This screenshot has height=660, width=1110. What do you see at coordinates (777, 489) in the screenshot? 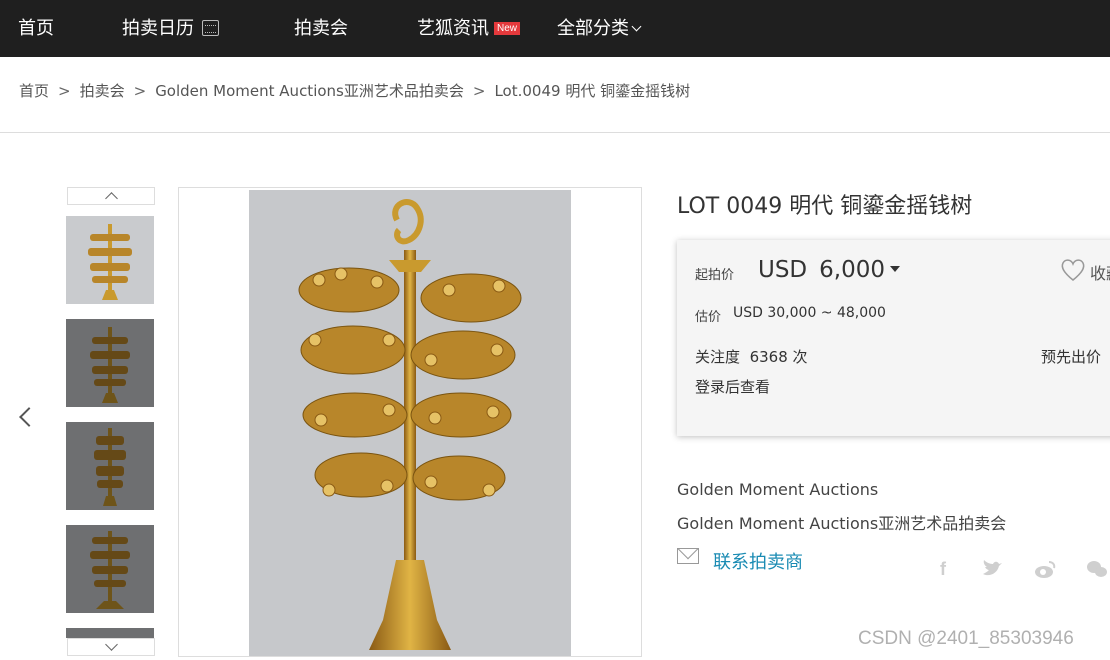
I see `auction-house-name: Golden Moment Auctions` at bounding box center [777, 489].